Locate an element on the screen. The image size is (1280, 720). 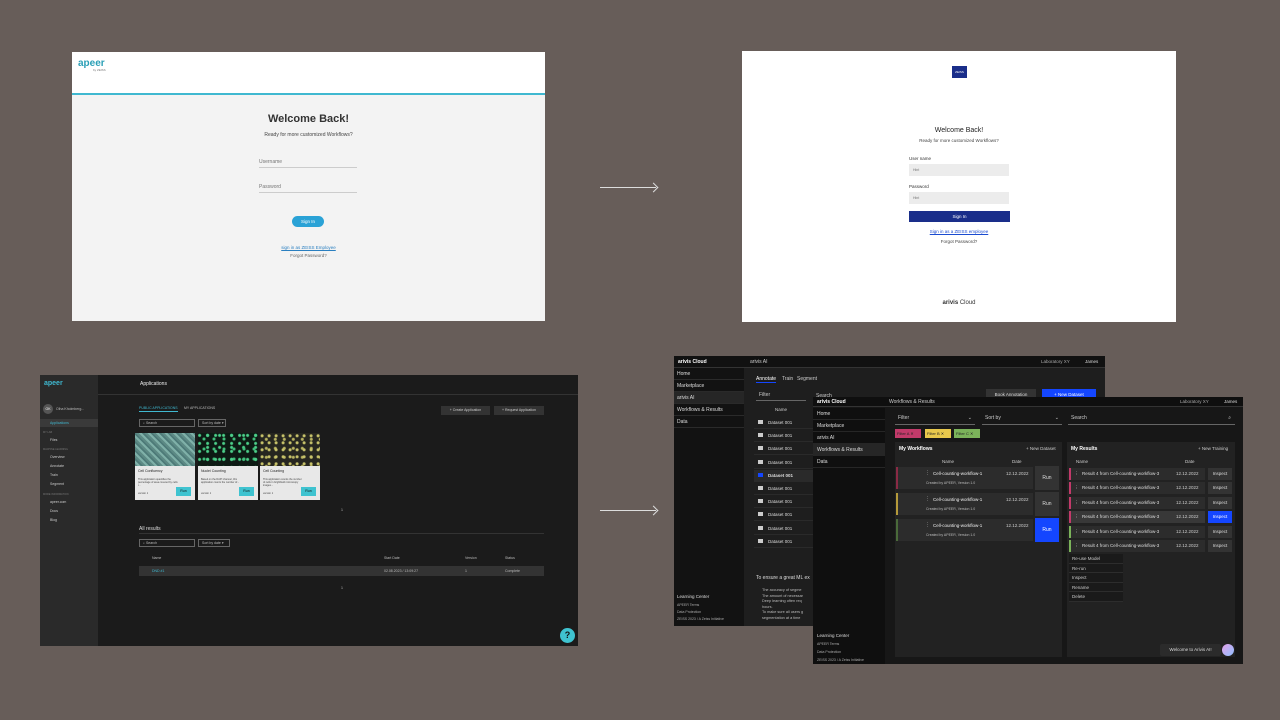
sidebar-item-apeer-com: apeer.com is located at coordinates (58, 502).